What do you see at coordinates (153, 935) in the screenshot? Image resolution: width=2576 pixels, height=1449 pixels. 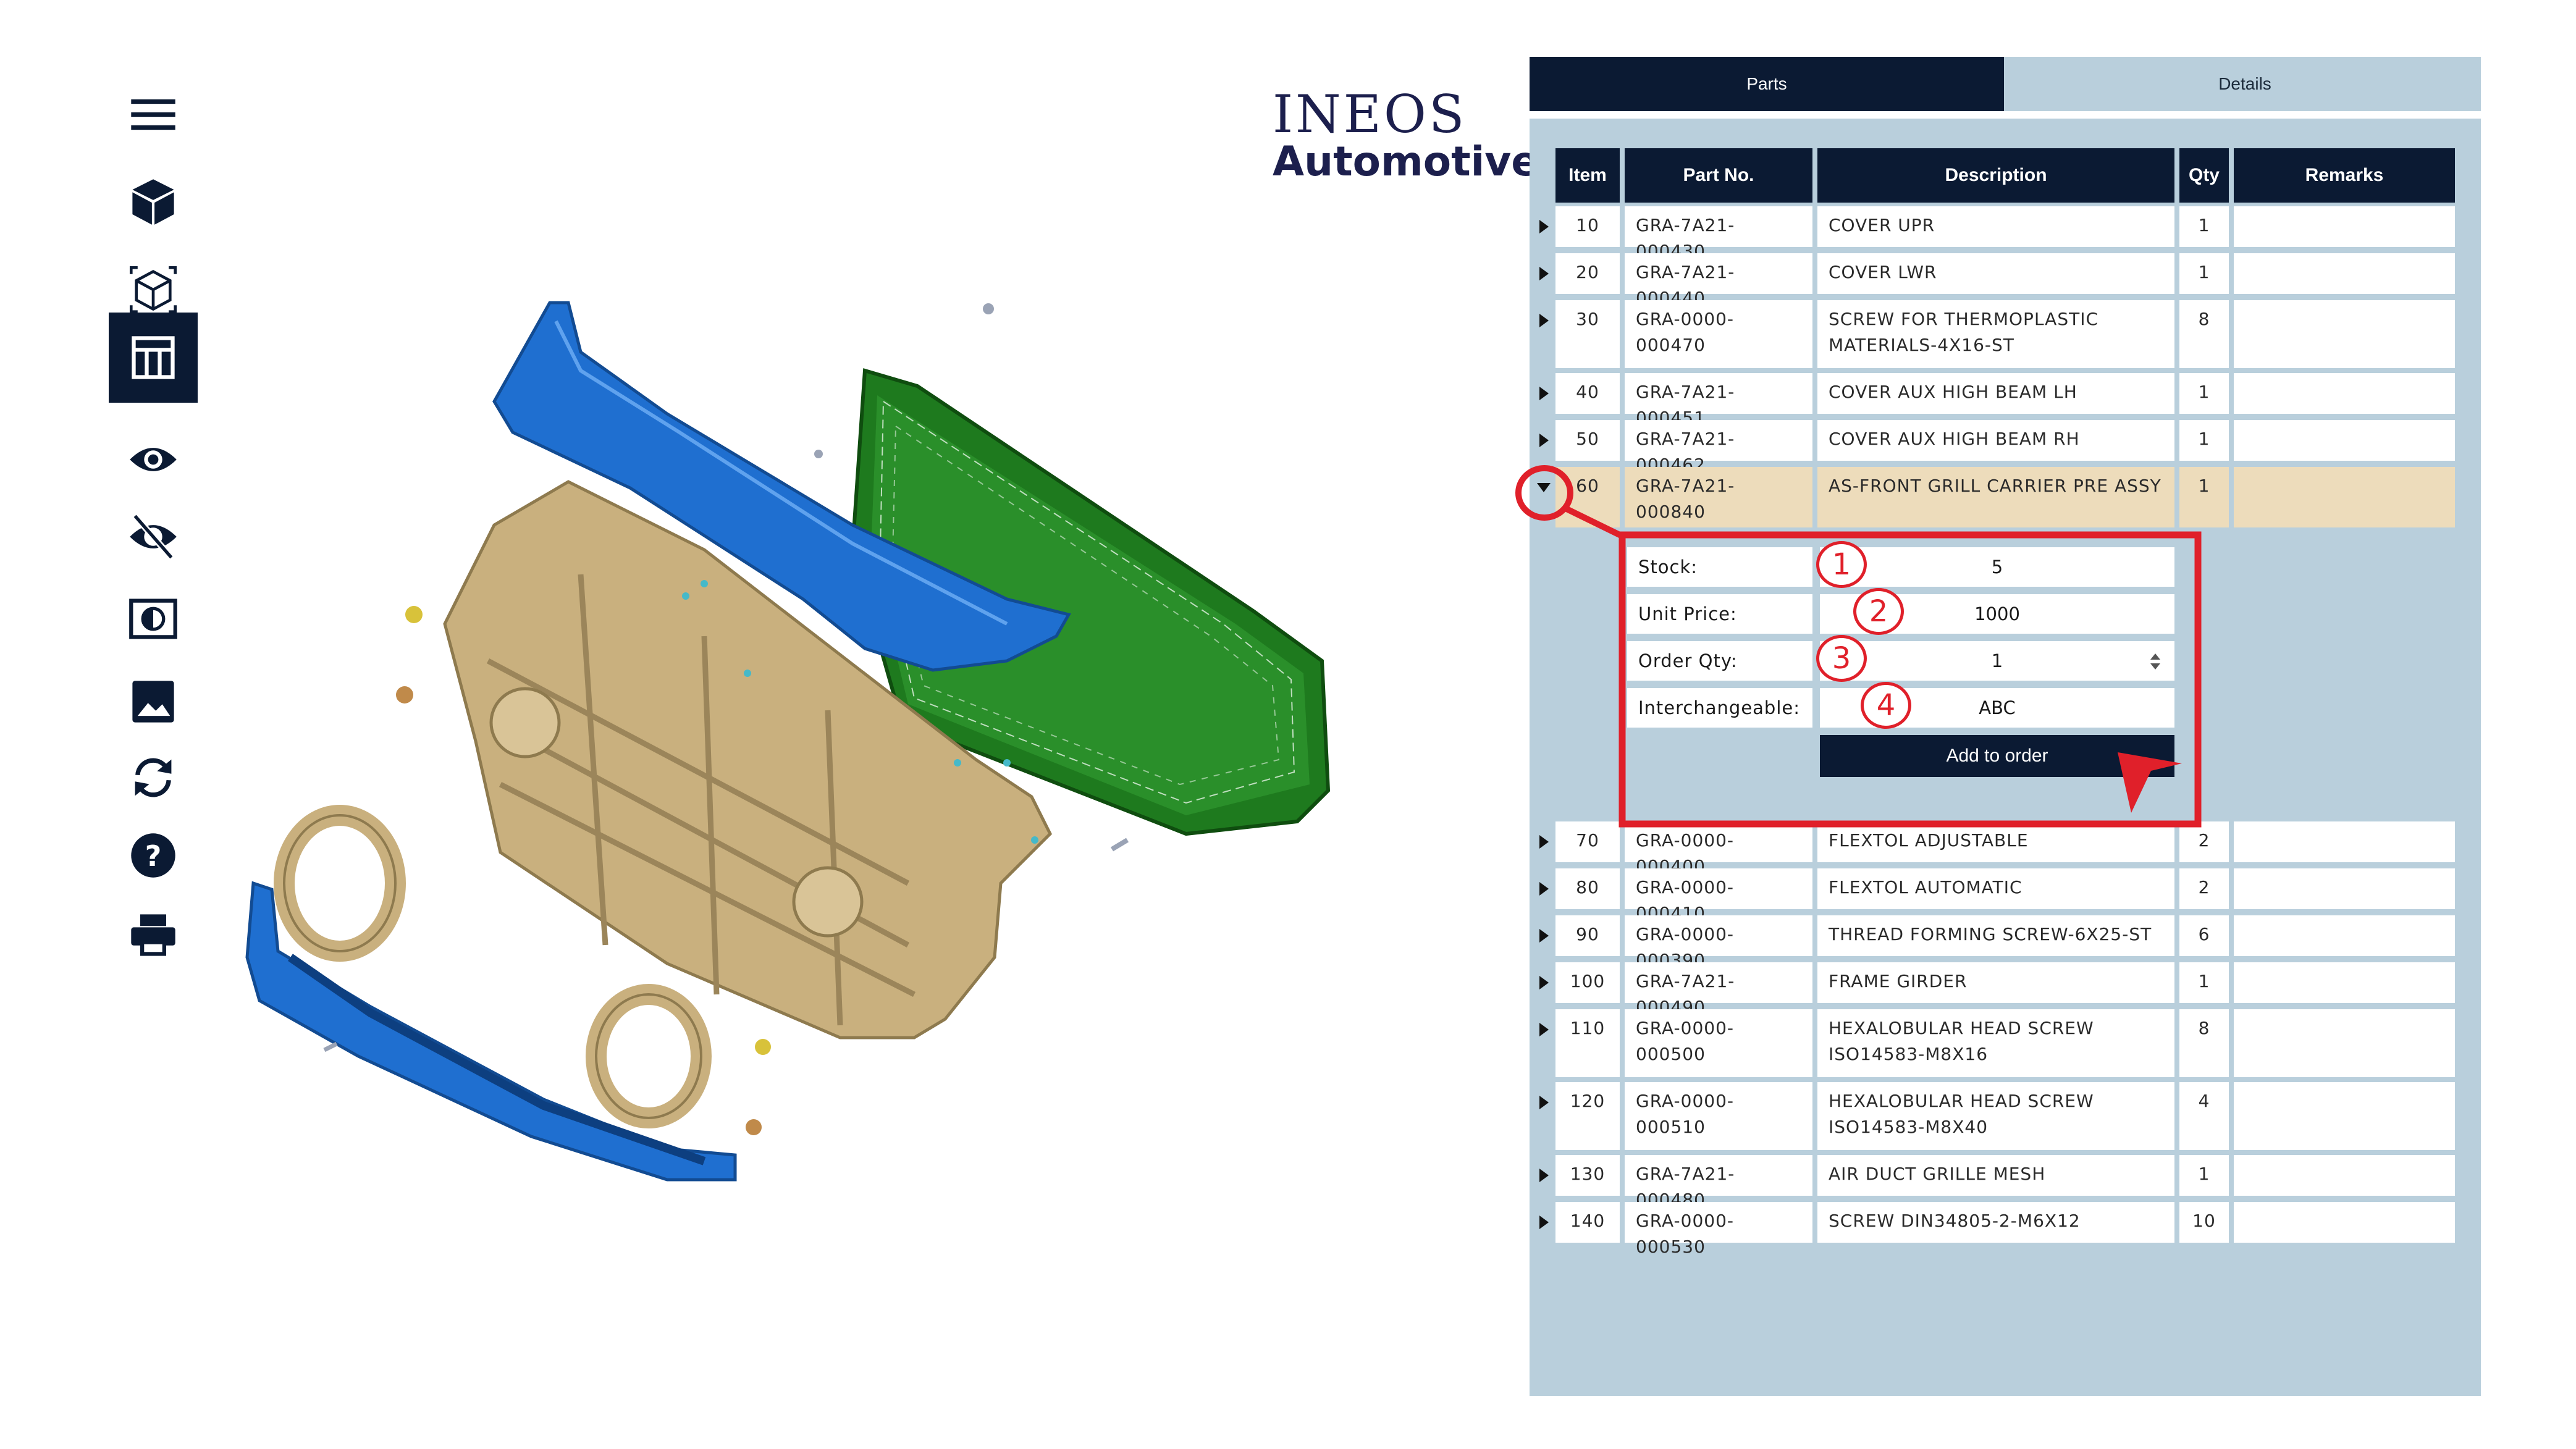 I see `print-button` at bounding box center [153, 935].